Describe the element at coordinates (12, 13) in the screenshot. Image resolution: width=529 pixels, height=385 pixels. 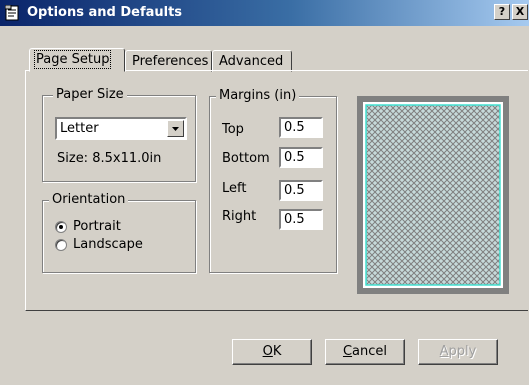
I see `options-app-icon` at that location.